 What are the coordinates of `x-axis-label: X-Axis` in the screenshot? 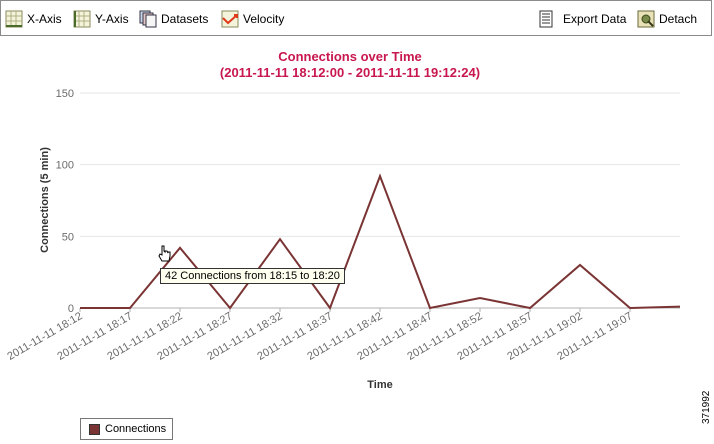 It's located at (44, 19).